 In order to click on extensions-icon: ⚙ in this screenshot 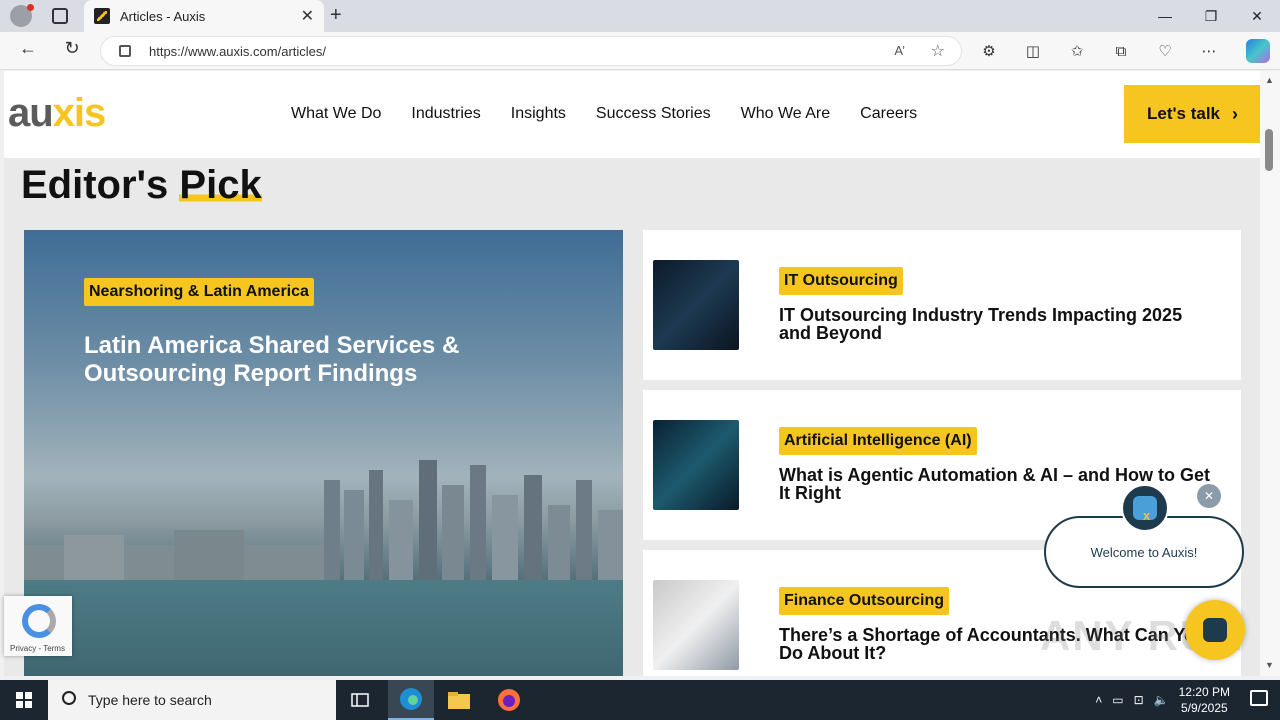, I will do `click(989, 51)`.